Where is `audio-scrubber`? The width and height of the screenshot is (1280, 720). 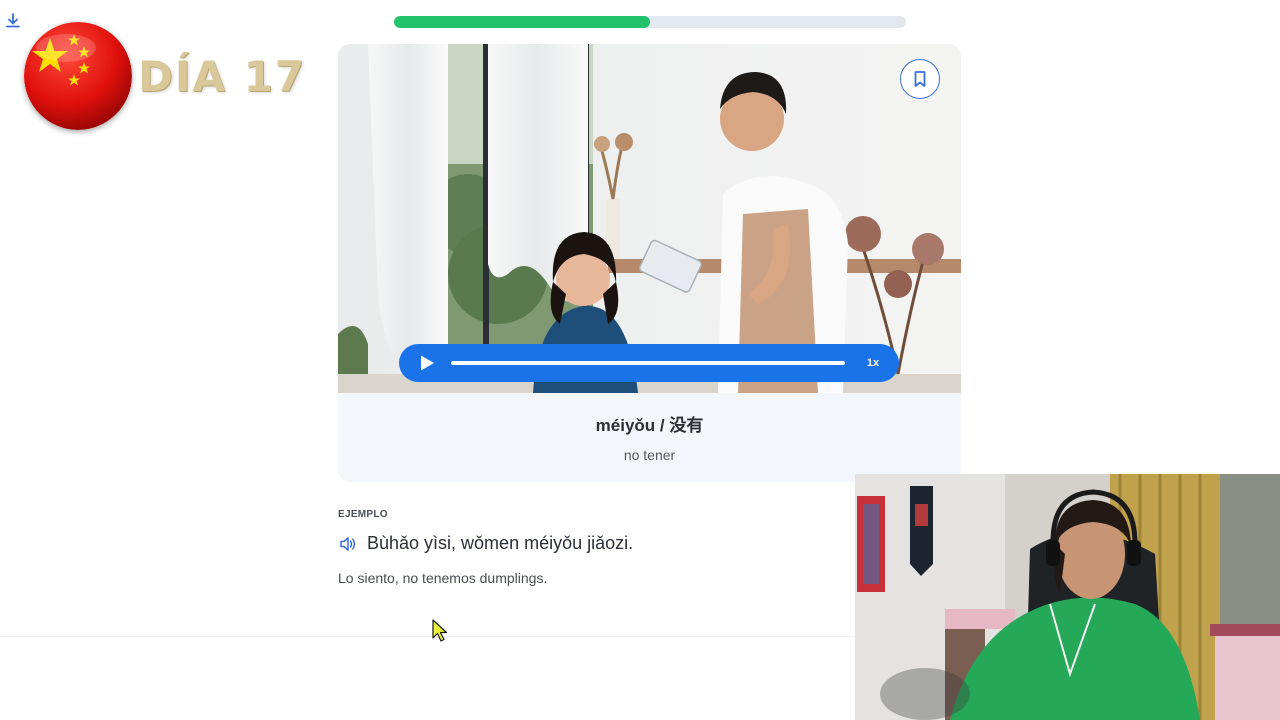 audio-scrubber is located at coordinates (648, 363).